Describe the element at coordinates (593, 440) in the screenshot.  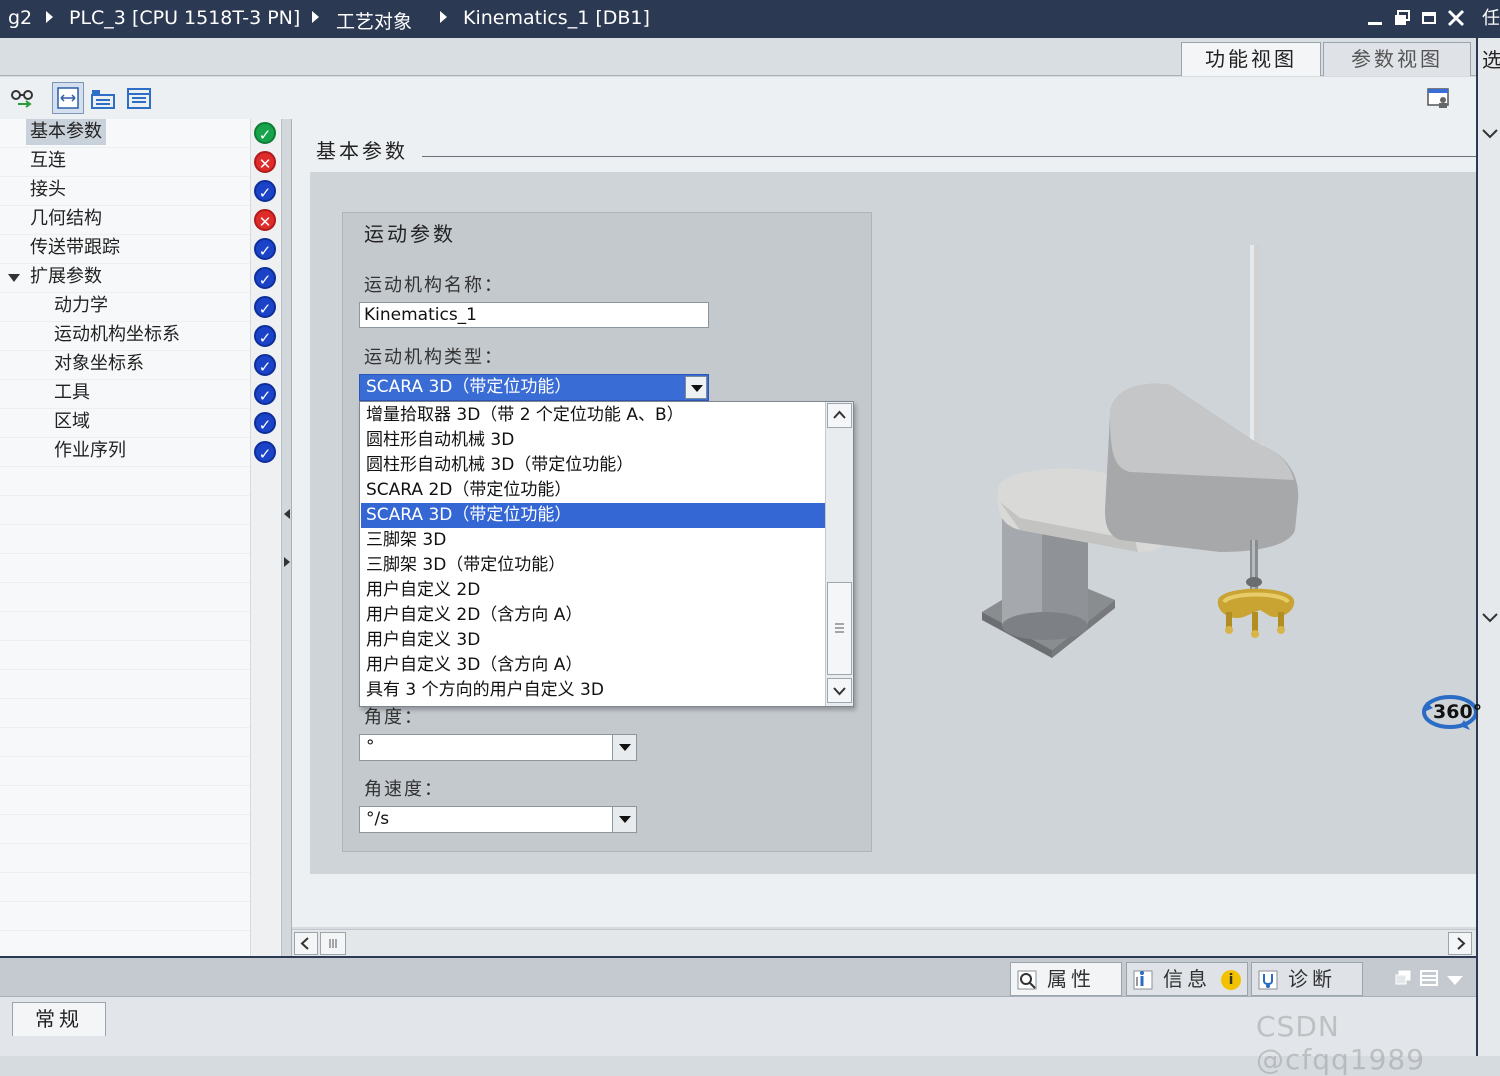
I see `option-cylindrical-3d: 圆柱形自动机械 3D` at that location.